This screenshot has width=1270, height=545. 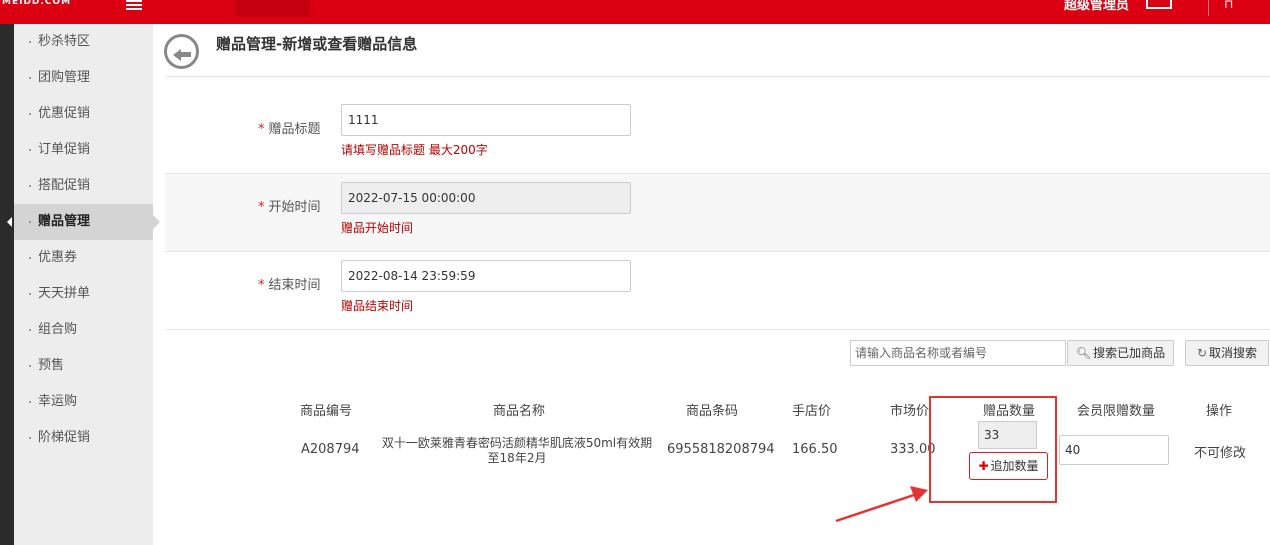 I want to click on top-nav-tab, so click(x=272, y=8).